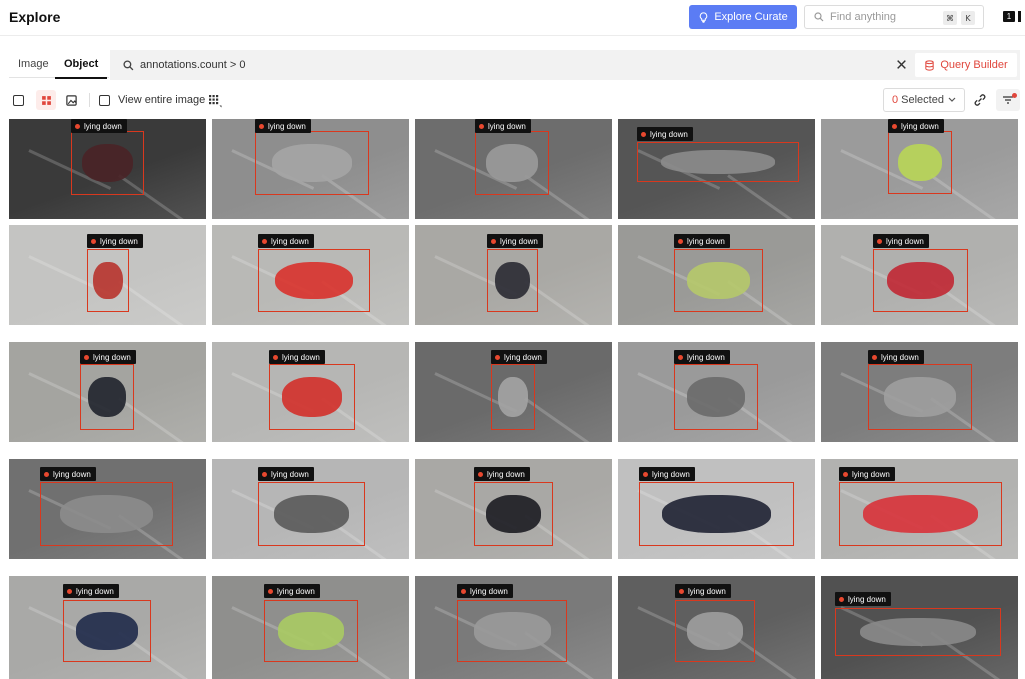 This screenshot has height=679, width=1025. What do you see at coordinates (1014, 95) in the screenshot?
I see `filter-active-dot` at bounding box center [1014, 95].